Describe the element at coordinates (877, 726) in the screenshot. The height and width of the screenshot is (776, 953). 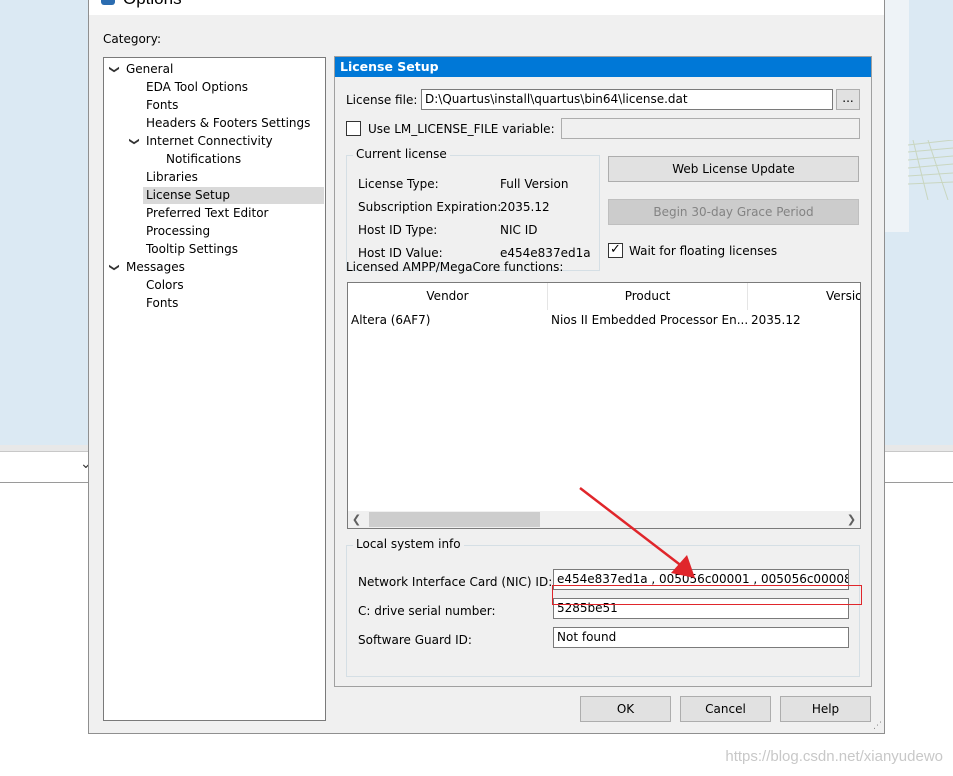
I see `resize-grip-icon: ⋰` at that location.